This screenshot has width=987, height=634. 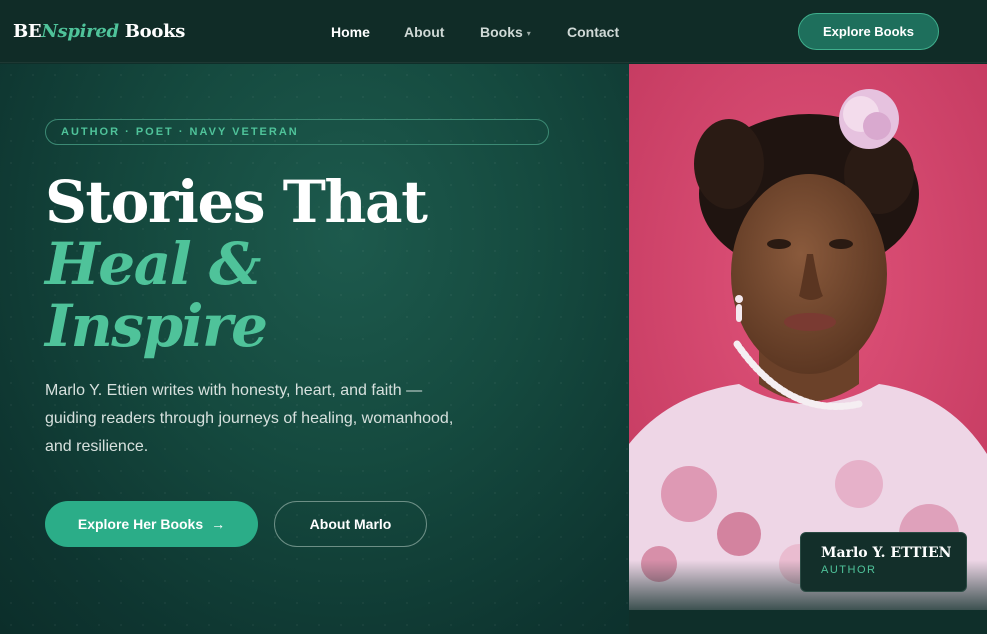 What do you see at coordinates (886, 553) in the screenshot?
I see `author-name: Marlo Y. ETTIEN` at bounding box center [886, 553].